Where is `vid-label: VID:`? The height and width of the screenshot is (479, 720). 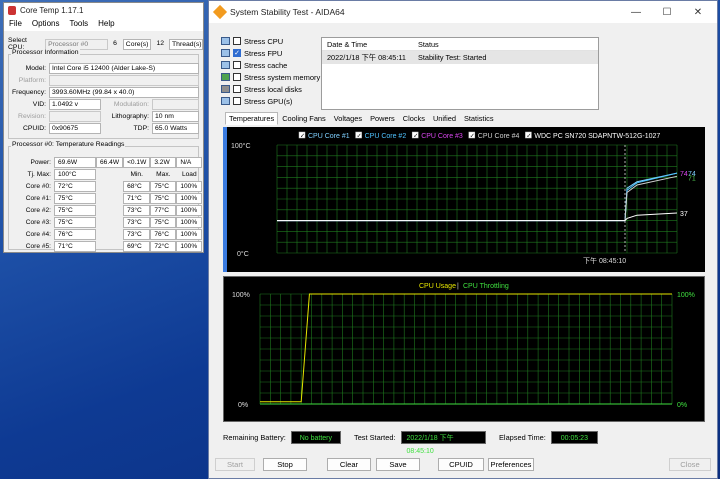 vid-label: VID: is located at coordinates (39, 104).